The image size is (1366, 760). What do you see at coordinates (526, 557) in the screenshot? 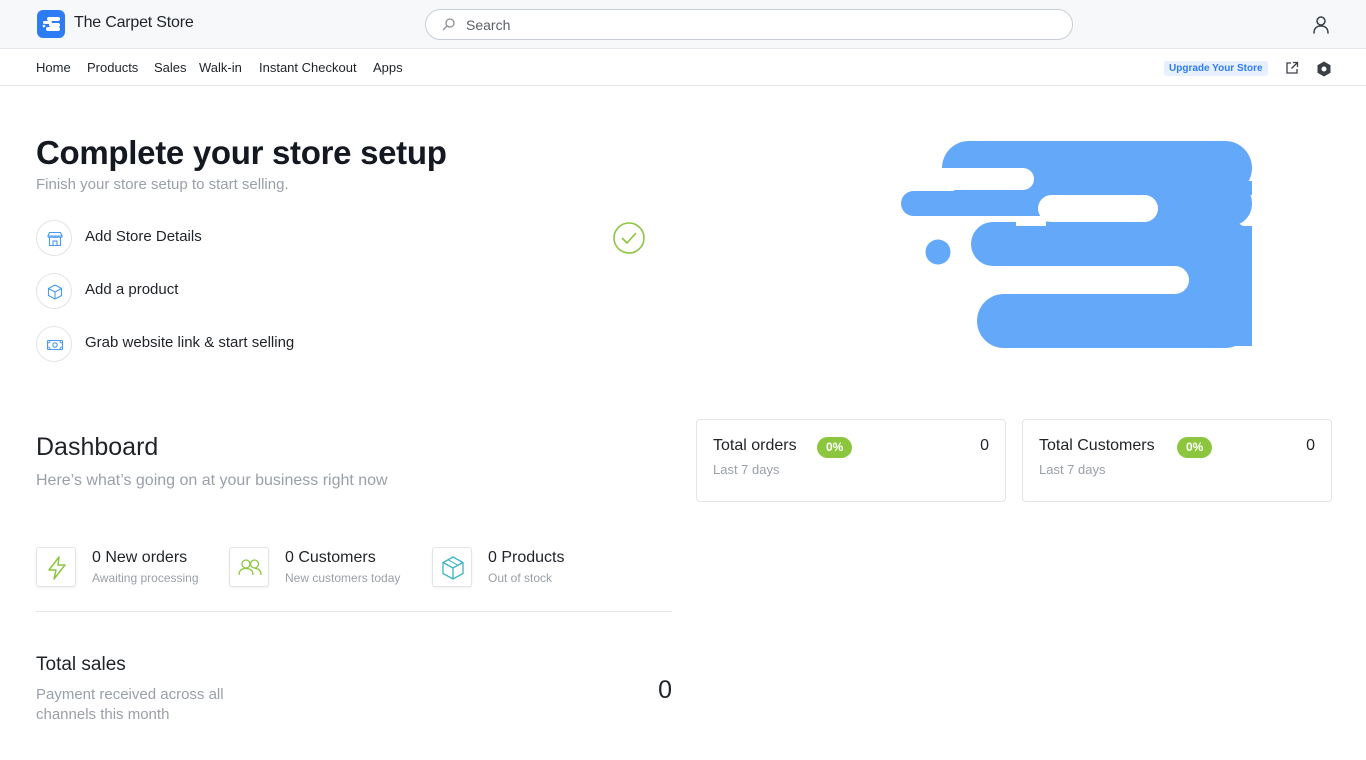
I see `stat-title: 0 Products` at bounding box center [526, 557].